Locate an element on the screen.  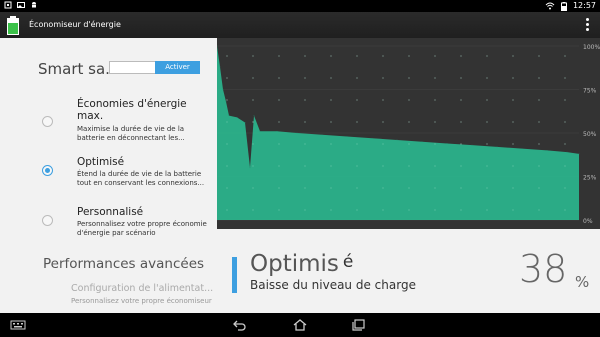
recents-icon is located at coordinates (359, 325).